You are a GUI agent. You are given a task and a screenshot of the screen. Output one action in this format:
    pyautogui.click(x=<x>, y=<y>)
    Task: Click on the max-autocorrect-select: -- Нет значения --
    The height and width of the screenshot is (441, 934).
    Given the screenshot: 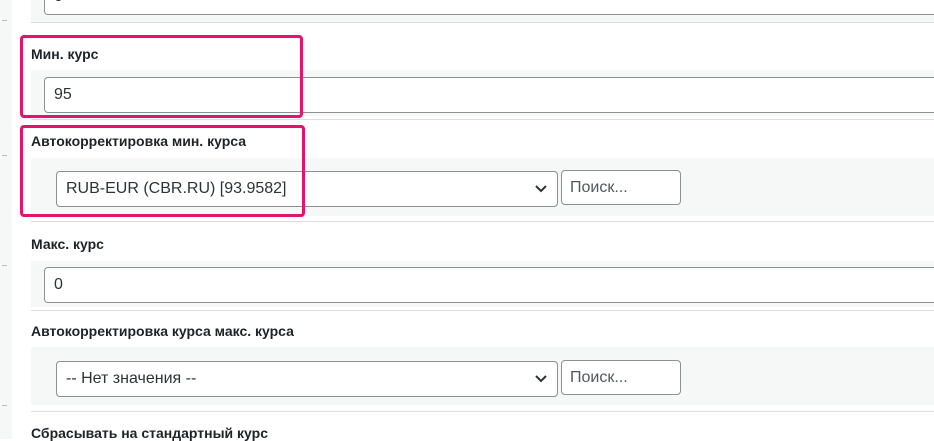 What is the action you would take?
    pyautogui.click(x=307, y=379)
    